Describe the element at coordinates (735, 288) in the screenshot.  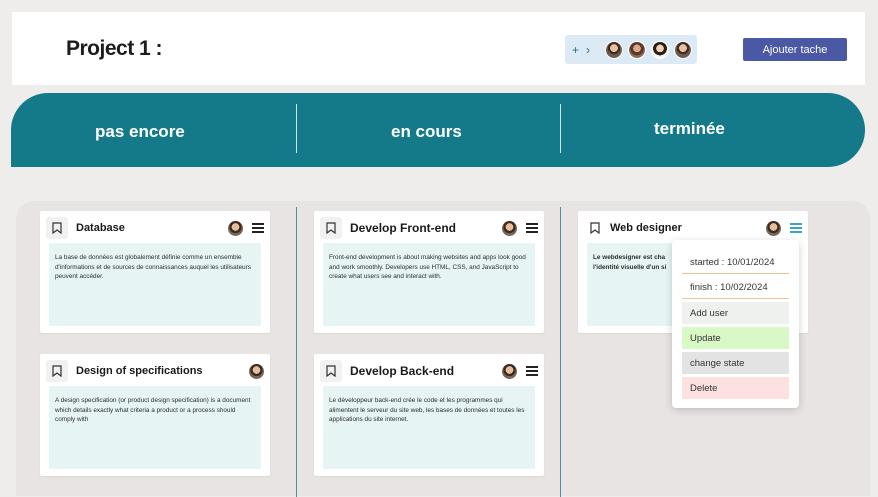
I see `finish-date: finish : 10/02/2024` at that location.